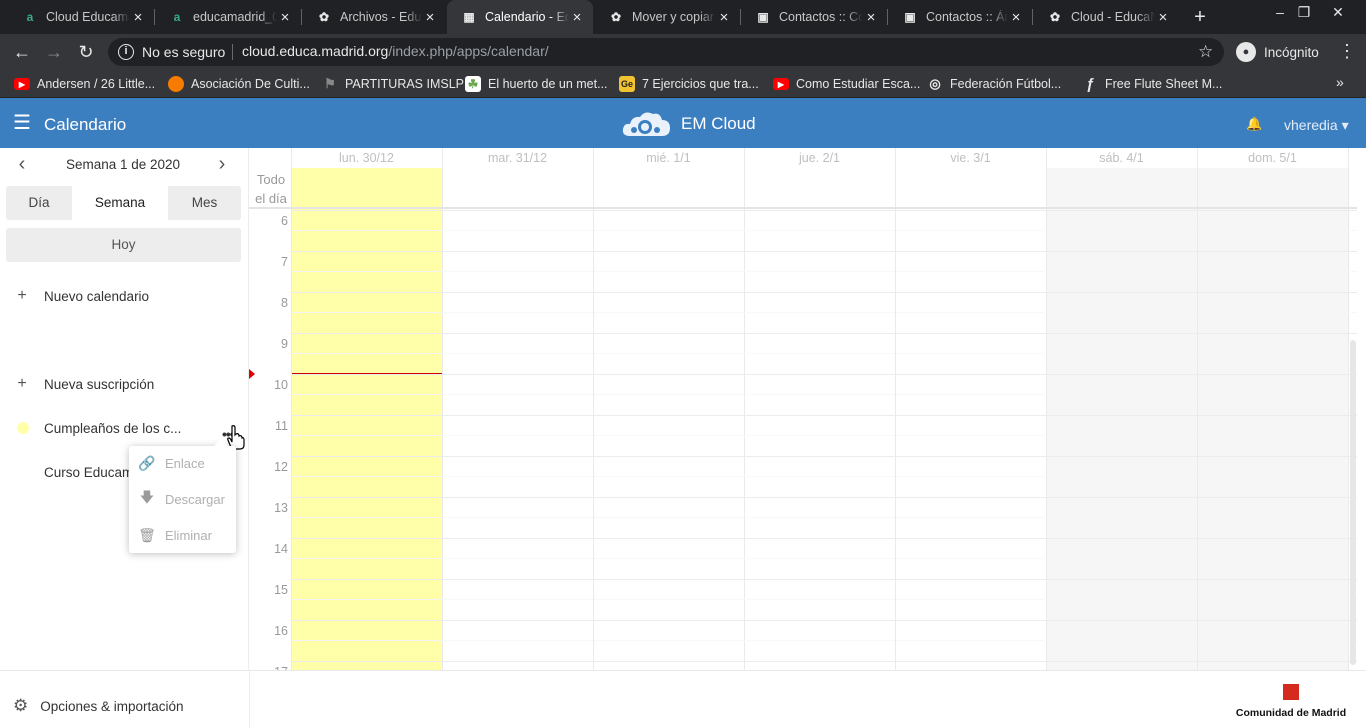  I want to click on settings-button: ⚙ Opciones & importación, so click(98, 706).